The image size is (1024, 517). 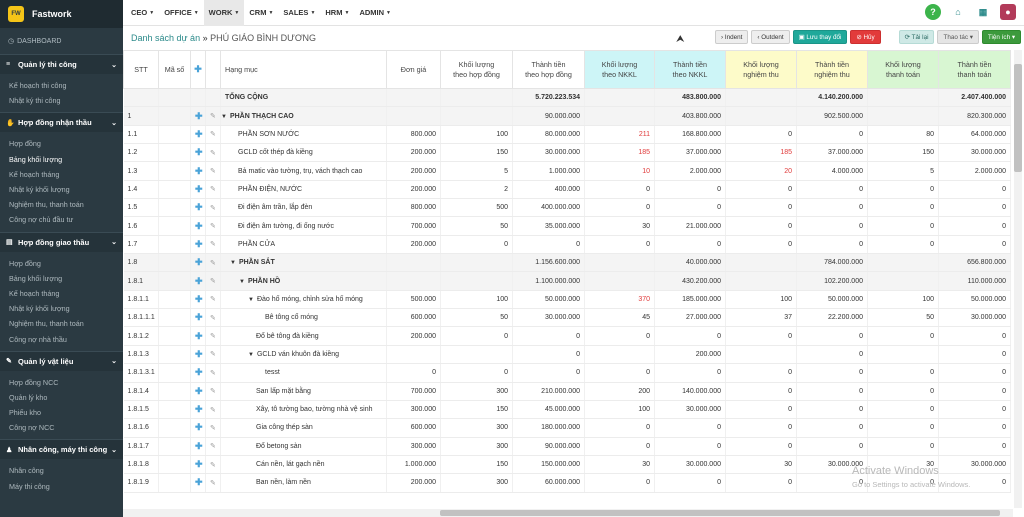 I want to click on cell-tt-nt: 102.200.000, so click(x=832, y=281).